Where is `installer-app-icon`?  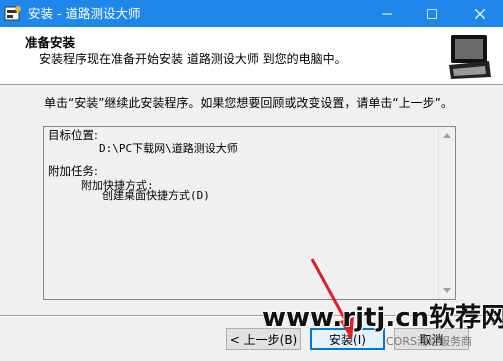
installer-app-icon is located at coordinates (12, 13).